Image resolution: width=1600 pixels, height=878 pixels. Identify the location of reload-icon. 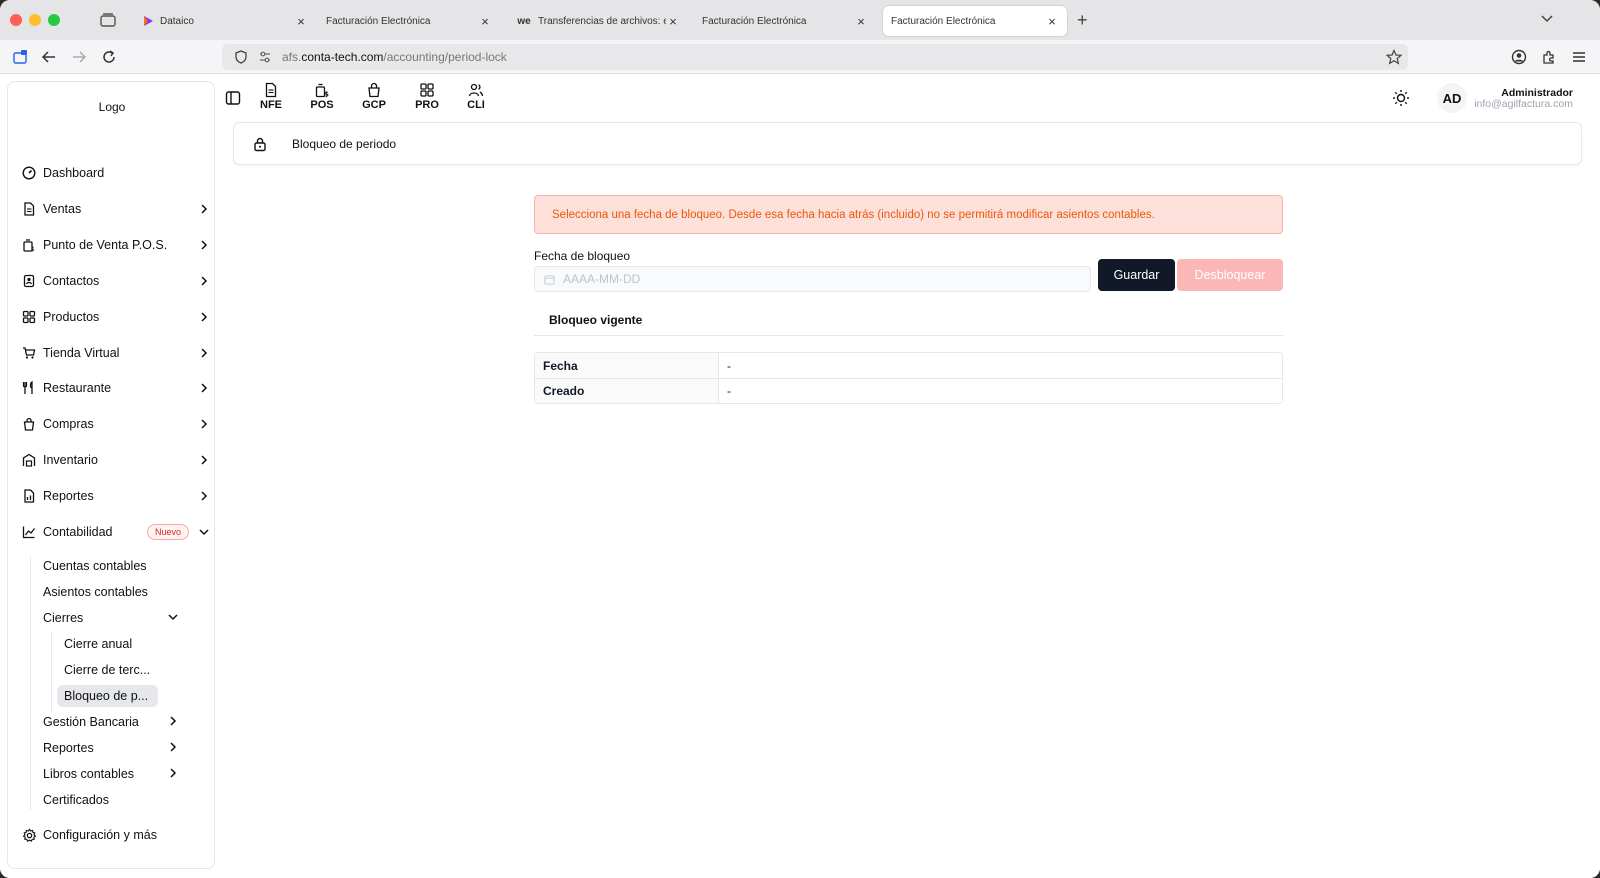
(109, 57).